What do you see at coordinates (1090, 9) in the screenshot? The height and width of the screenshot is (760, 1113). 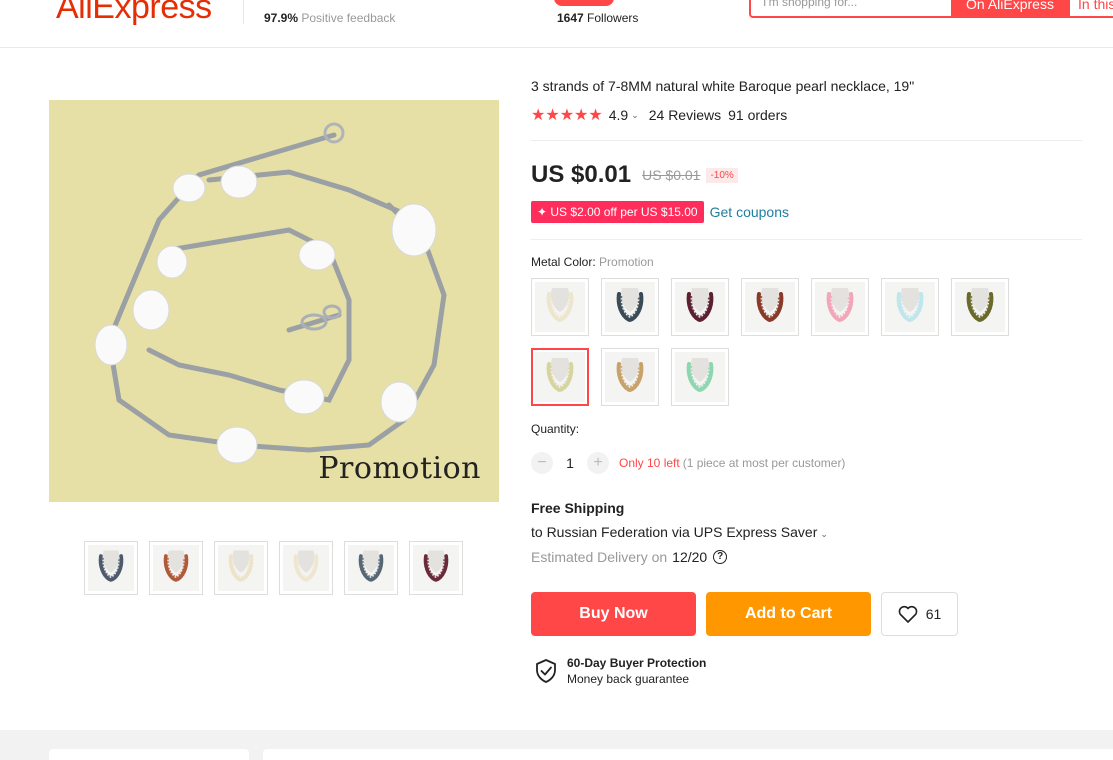 I see `search-store-button: In this store` at bounding box center [1090, 9].